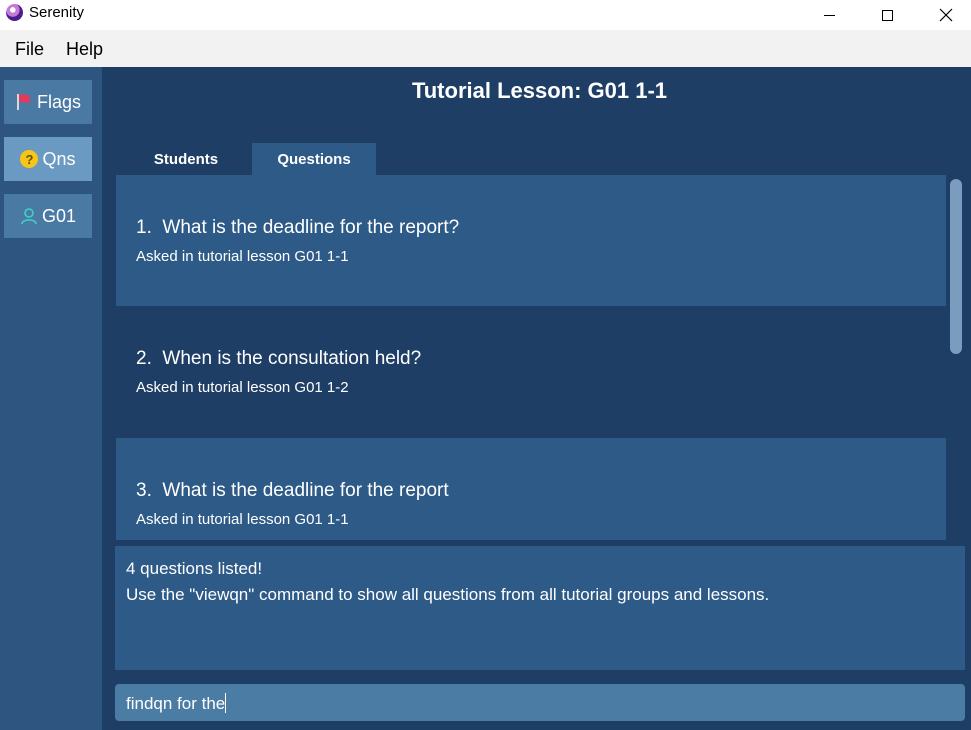 This screenshot has height=730, width=971. I want to click on sidebar-item-flags: Flags, so click(48, 102).